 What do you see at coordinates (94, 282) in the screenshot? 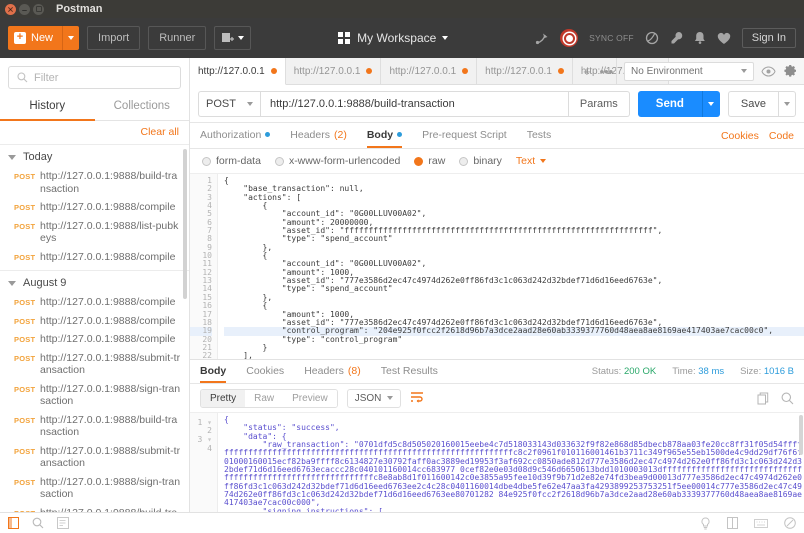
I see `history-group-header: August 9` at bounding box center [94, 282].